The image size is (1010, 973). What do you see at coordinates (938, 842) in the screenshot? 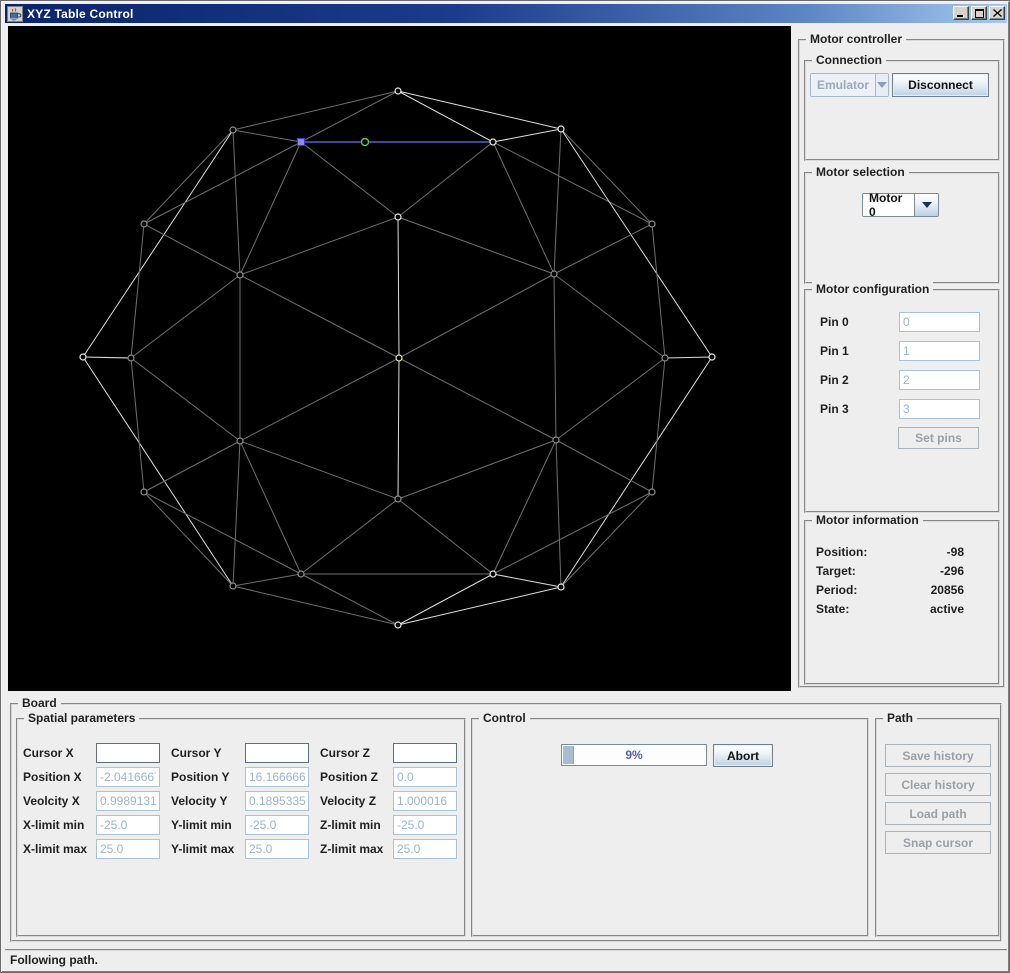
I see `snap-cursor-button: Snap cursor` at bounding box center [938, 842].